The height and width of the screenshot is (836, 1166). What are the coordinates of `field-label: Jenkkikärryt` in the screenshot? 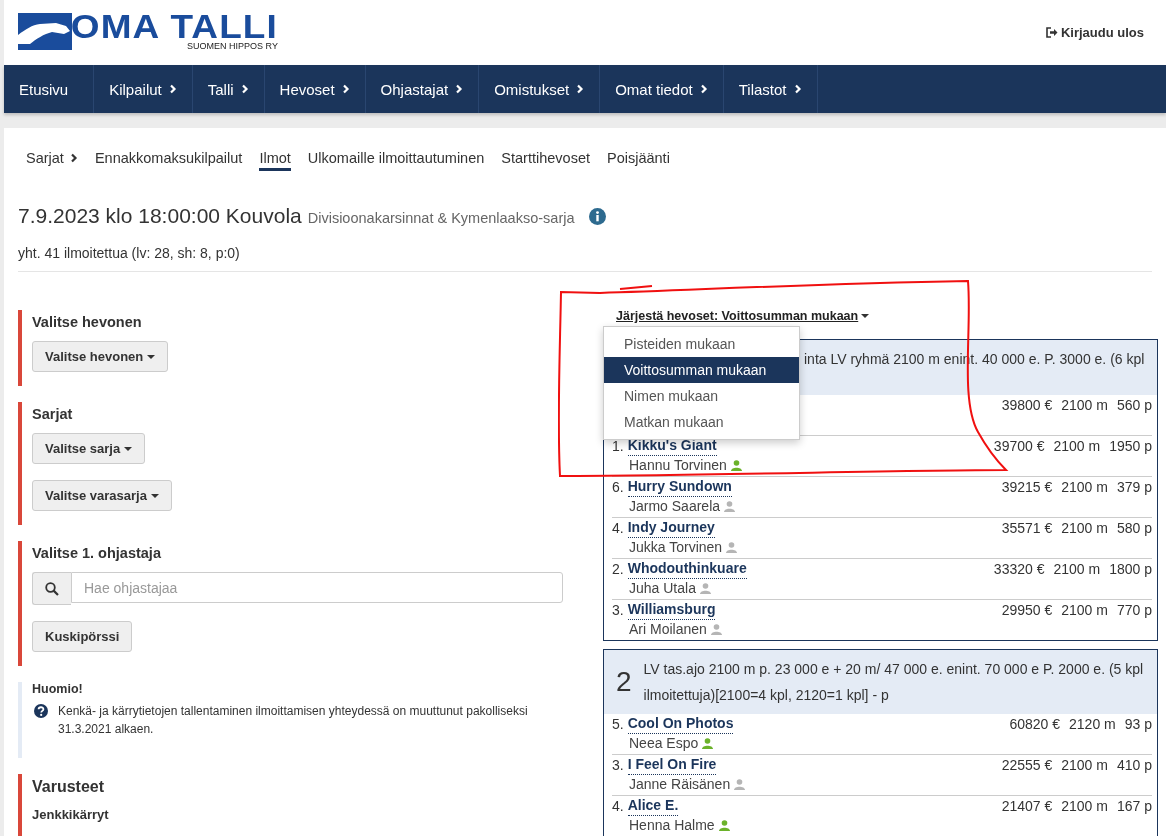 It's located at (70, 814).